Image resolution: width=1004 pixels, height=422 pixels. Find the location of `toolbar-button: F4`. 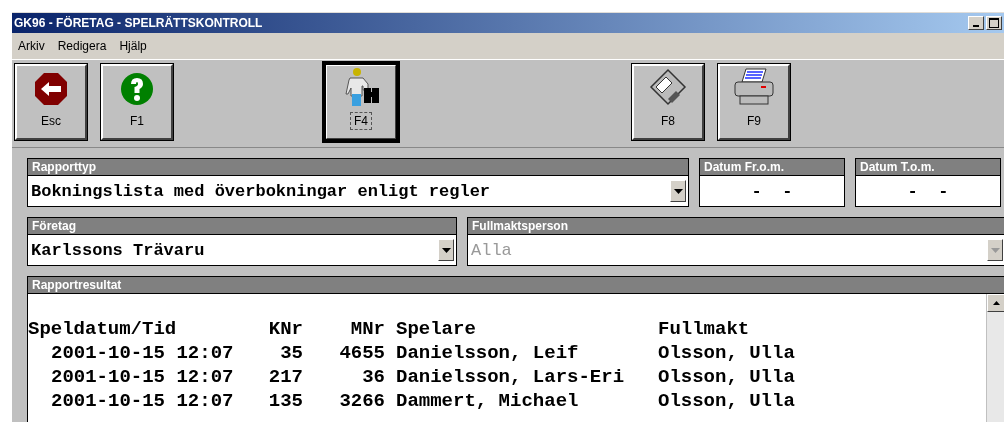

toolbar-button: F4 is located at coordinates (361, 102).